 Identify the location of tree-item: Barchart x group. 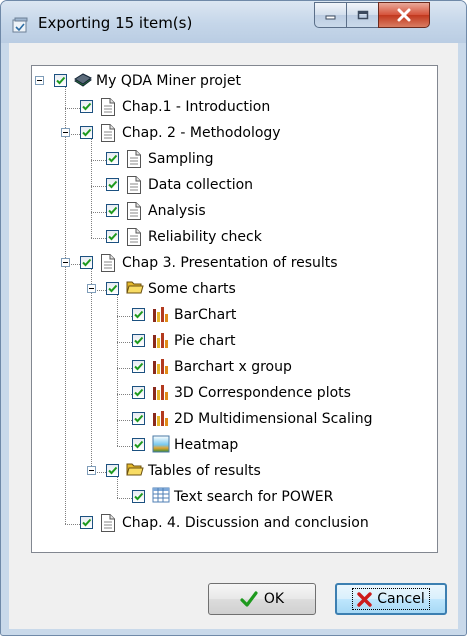
(234, 368).